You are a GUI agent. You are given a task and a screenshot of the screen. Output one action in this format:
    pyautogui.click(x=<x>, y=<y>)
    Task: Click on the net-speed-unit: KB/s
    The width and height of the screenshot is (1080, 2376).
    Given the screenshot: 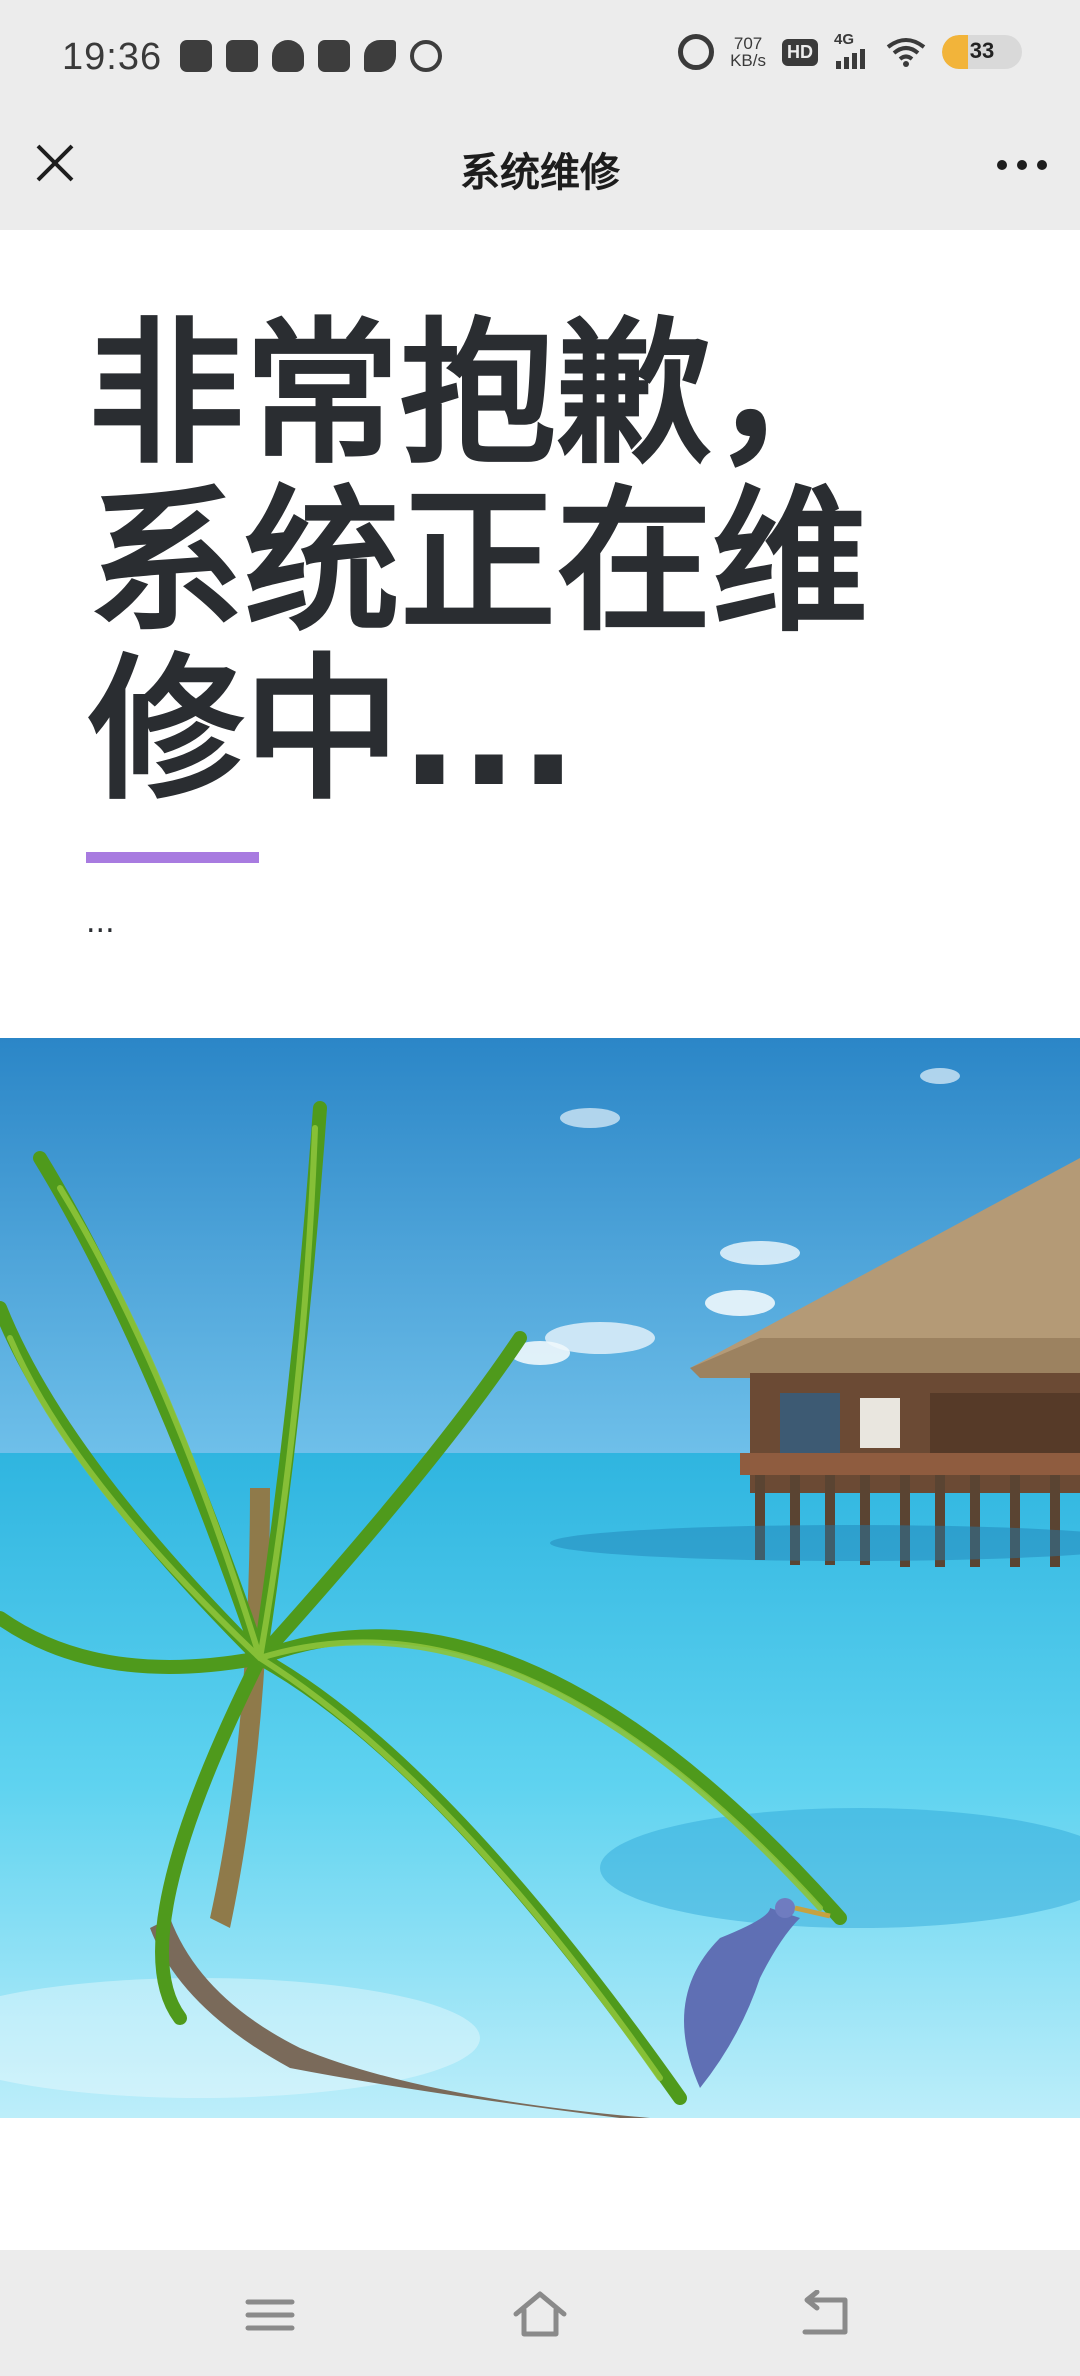 What is the action you would take?
    pyautogui.click(x=748, y=60)
    